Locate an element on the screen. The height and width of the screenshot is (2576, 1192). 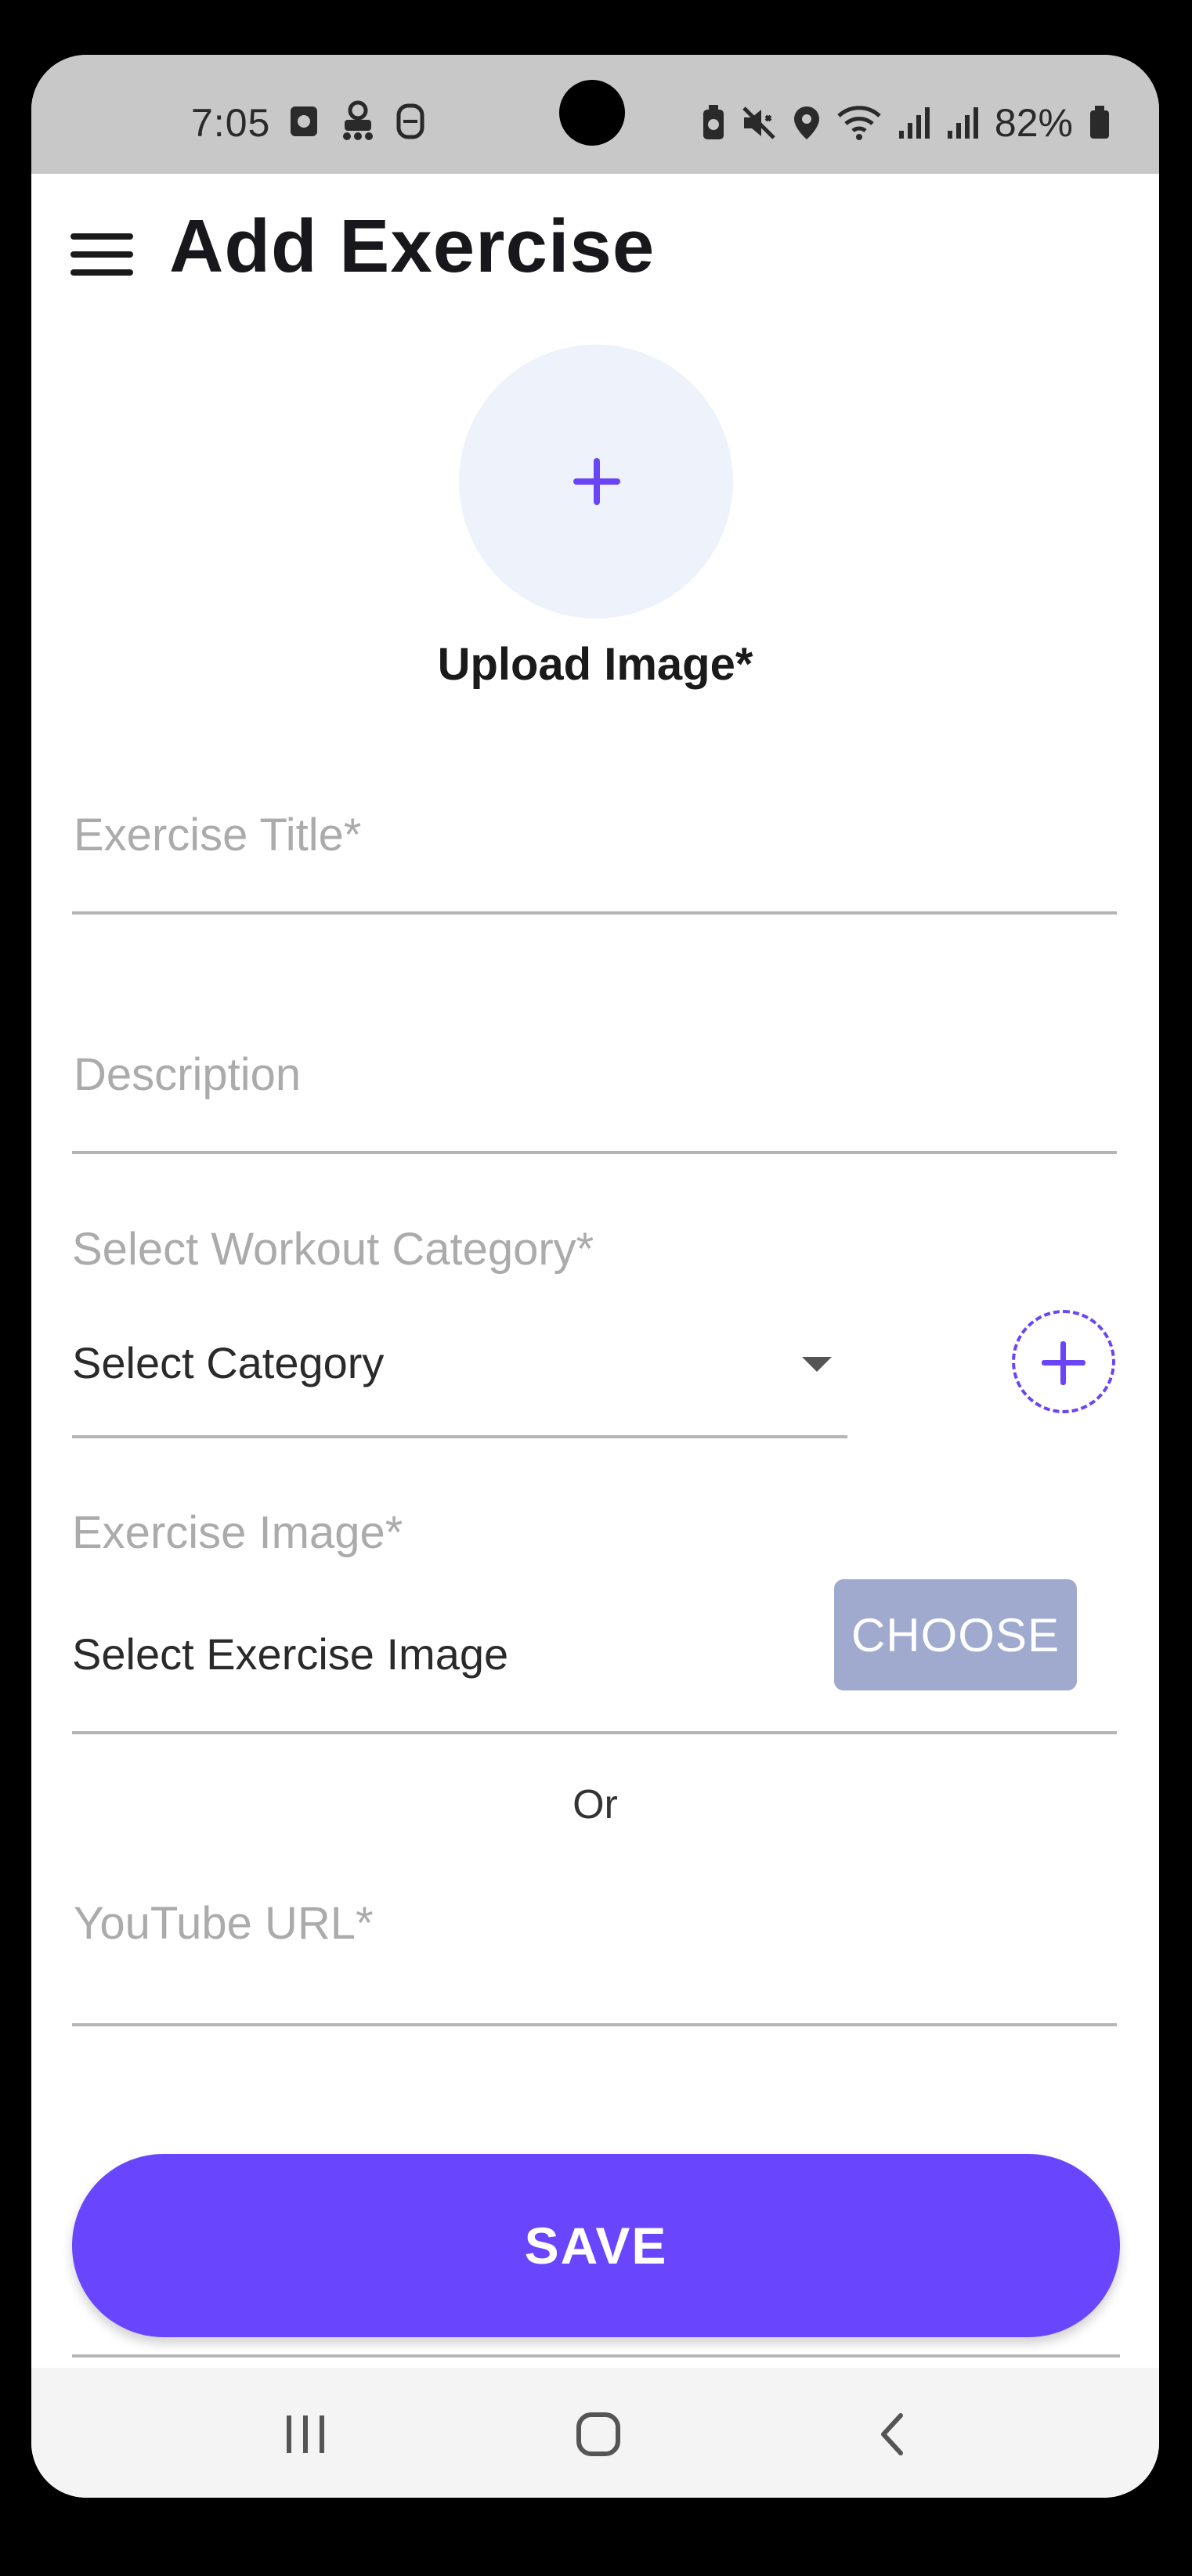
youtube-url-underline is located at coordinates (594, 2025).